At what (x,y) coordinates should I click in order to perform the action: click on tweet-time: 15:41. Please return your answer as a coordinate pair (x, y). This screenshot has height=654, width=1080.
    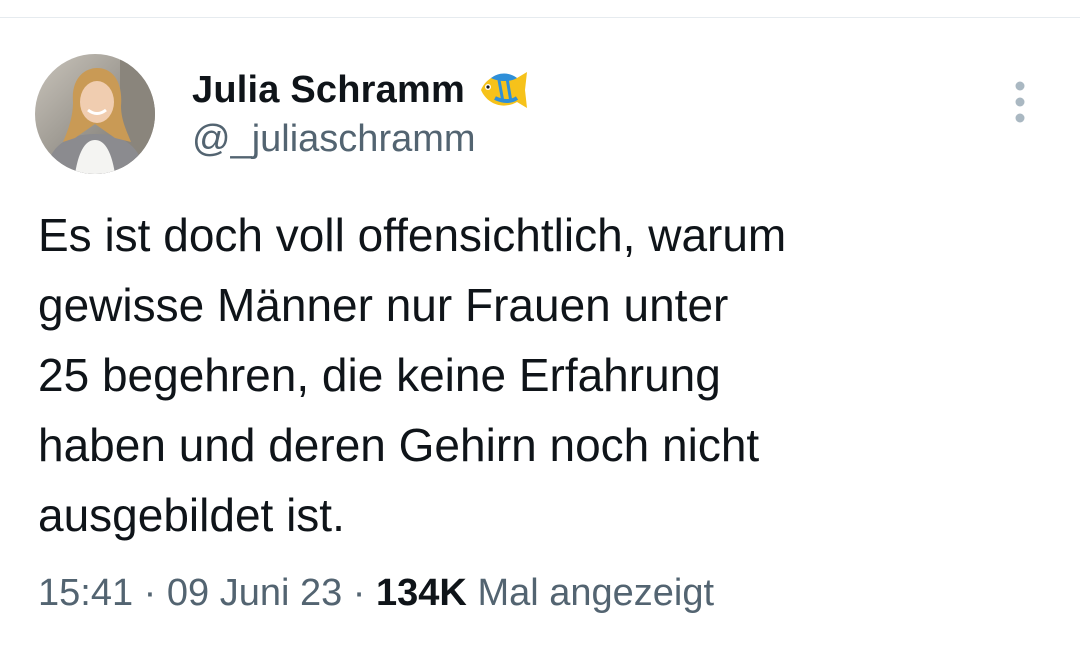
    Looking at the image, I should click on (85, 593).